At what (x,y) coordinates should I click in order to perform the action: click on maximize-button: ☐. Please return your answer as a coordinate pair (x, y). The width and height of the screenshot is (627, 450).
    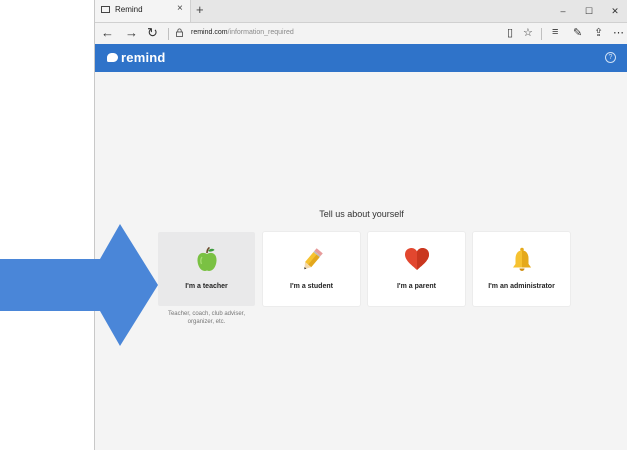
    Looking at the image, I should click on (589, 11).